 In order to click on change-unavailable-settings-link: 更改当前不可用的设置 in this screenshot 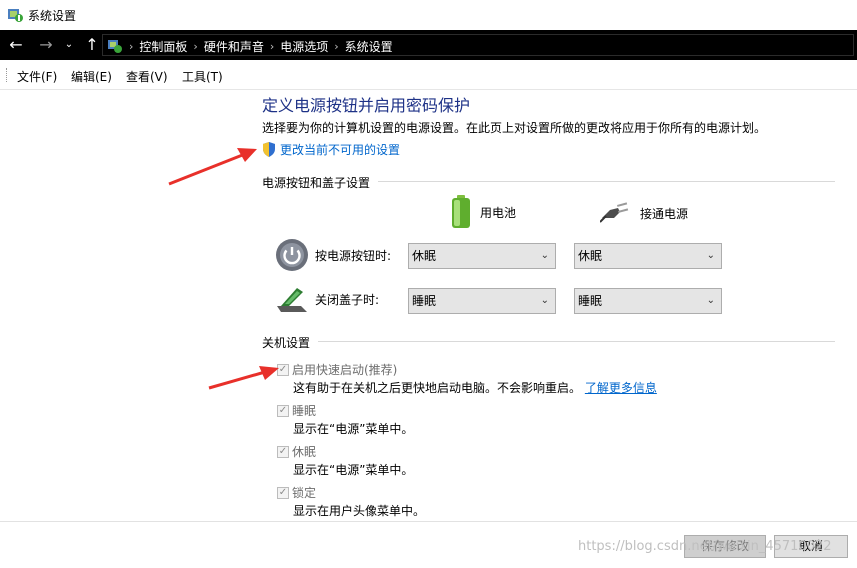, I will do `click(331, 149)`.